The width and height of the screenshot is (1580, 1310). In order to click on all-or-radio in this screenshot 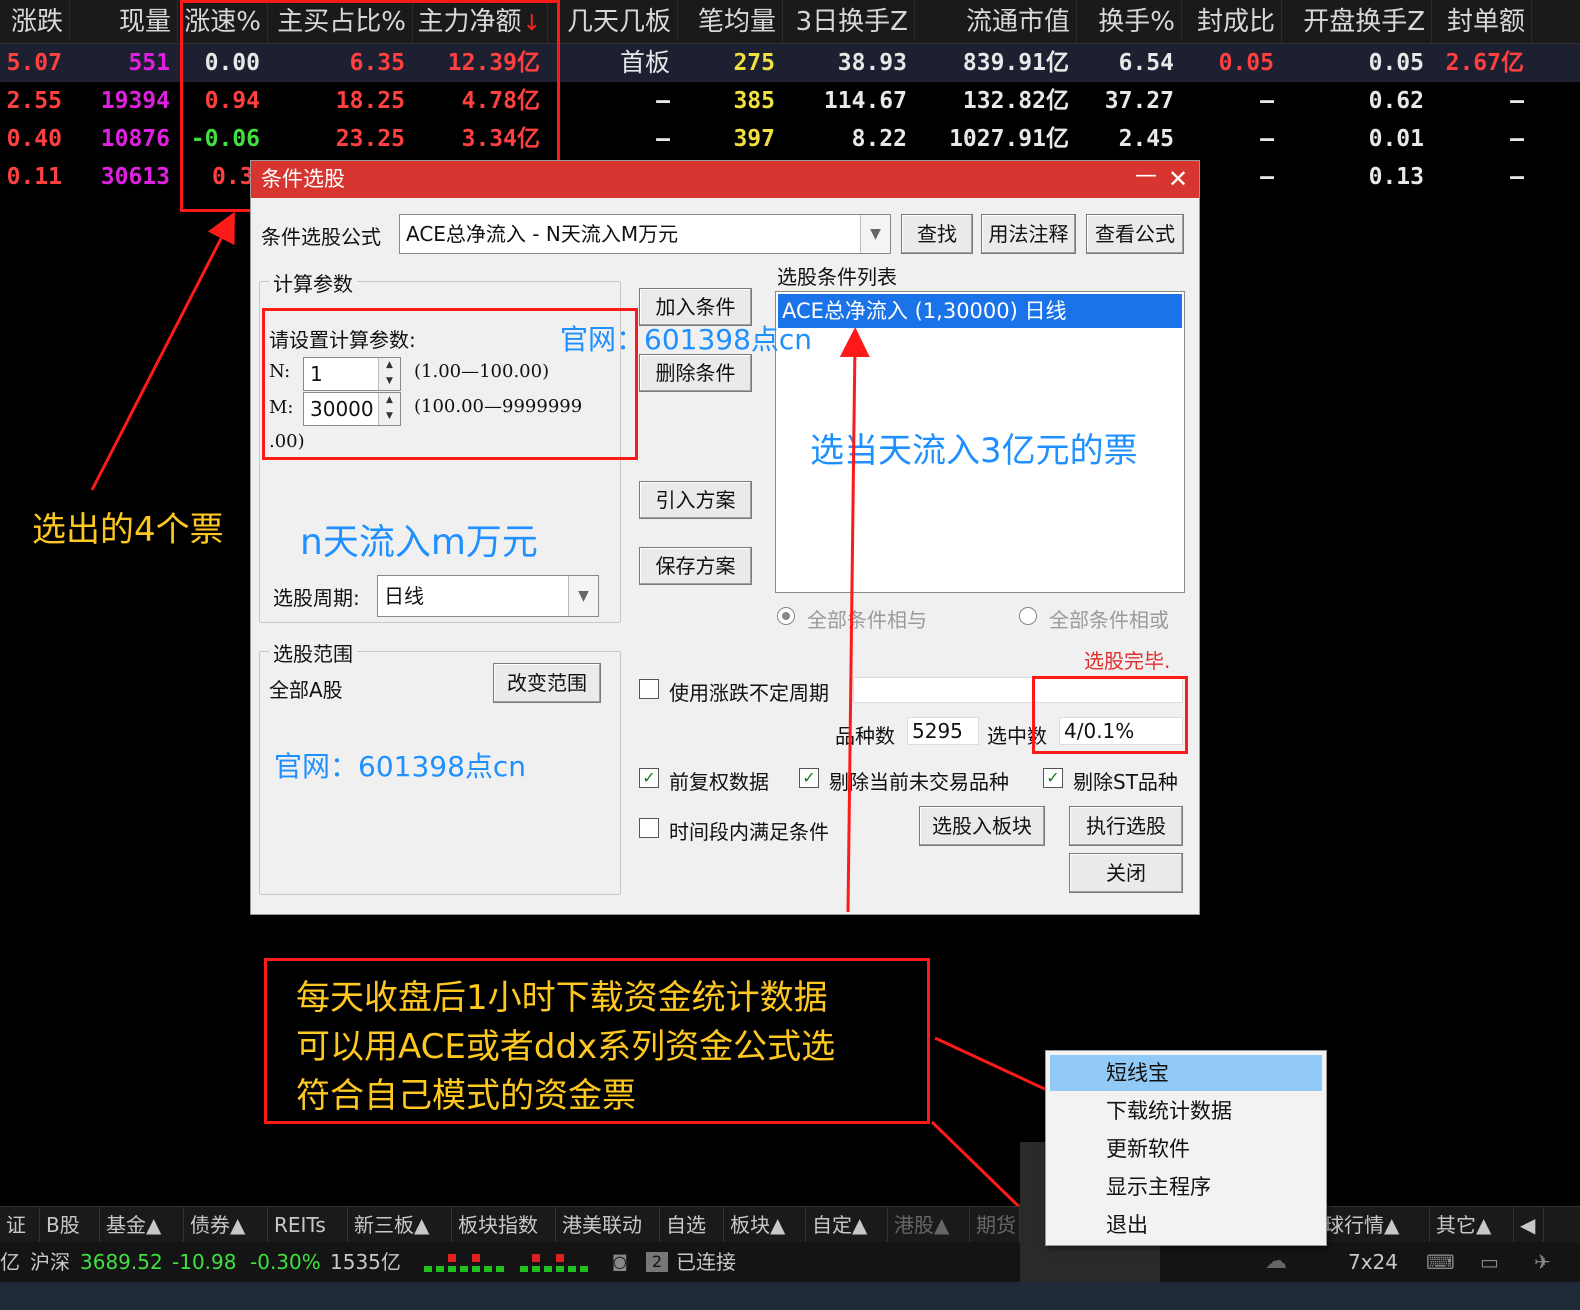, I will do `click(1028, 616)`.